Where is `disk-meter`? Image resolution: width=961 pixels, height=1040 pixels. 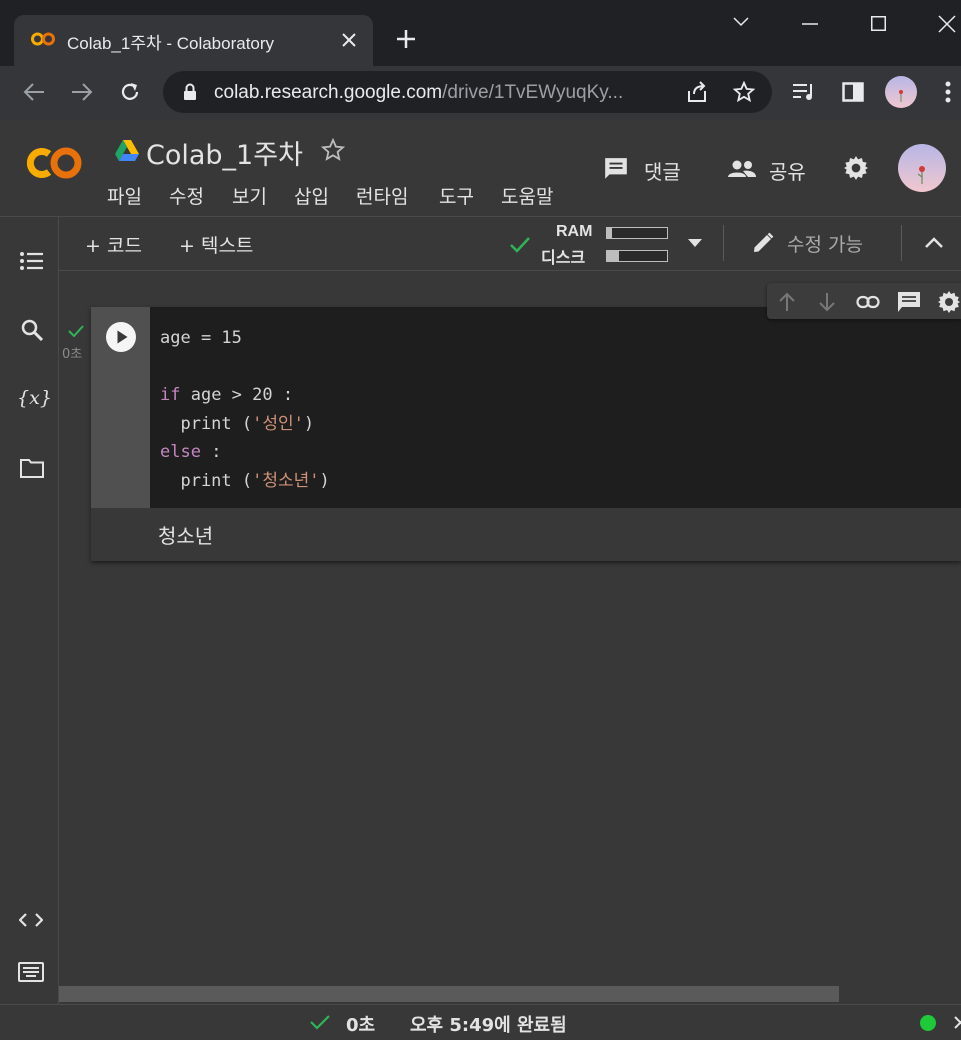
disk-meter is located at coordinates (637, 256).